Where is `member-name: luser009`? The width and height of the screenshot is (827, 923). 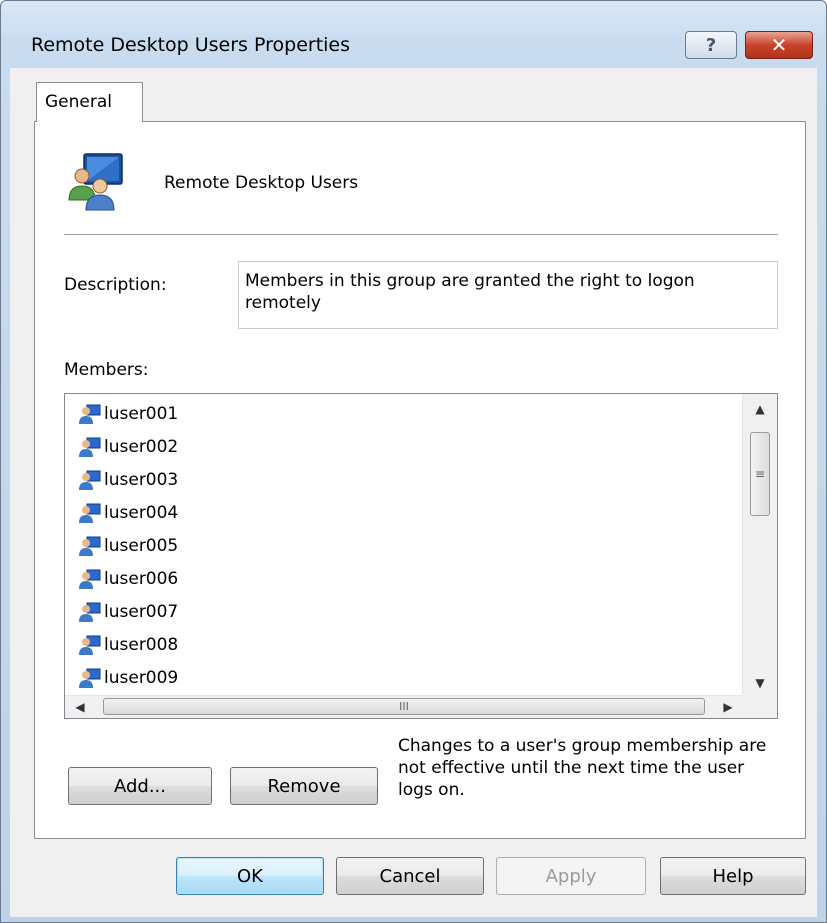 member-name: luser009 is located at coordinates (141, 678).